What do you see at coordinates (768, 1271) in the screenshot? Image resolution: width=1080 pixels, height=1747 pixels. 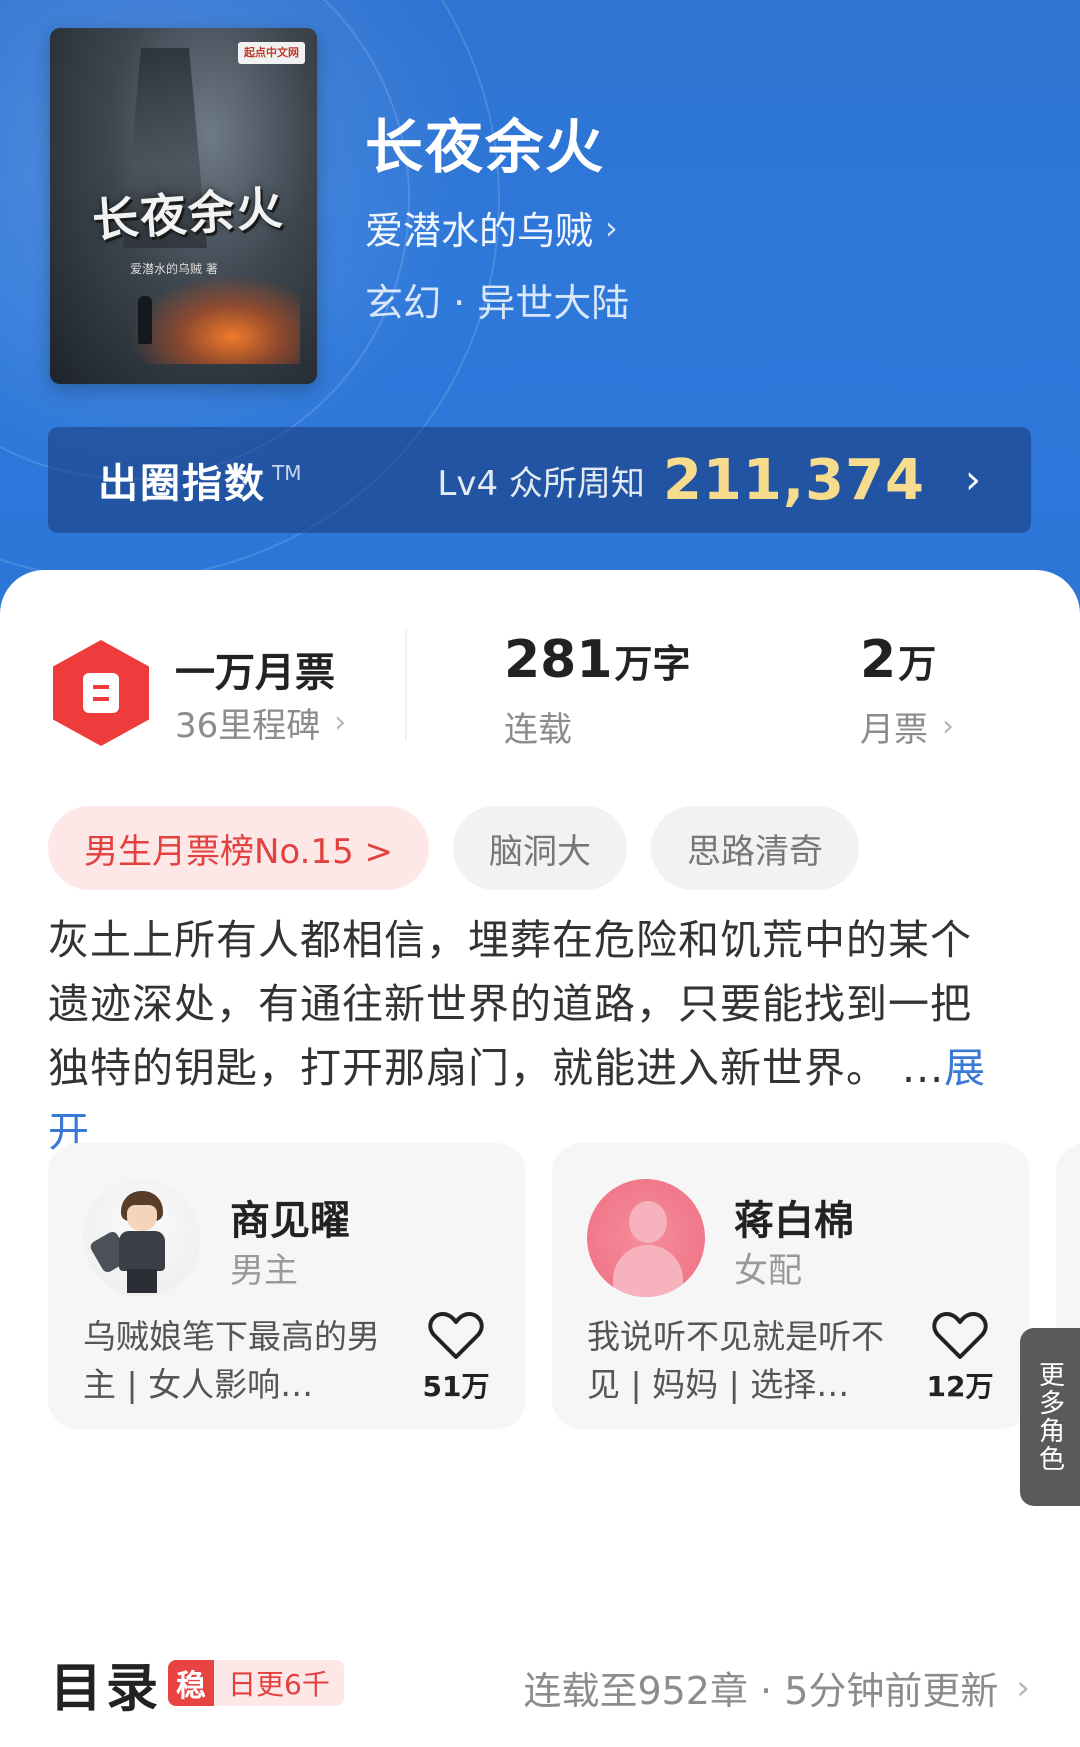 I see `character-role: 女配` at bounding box center [768, 1271].